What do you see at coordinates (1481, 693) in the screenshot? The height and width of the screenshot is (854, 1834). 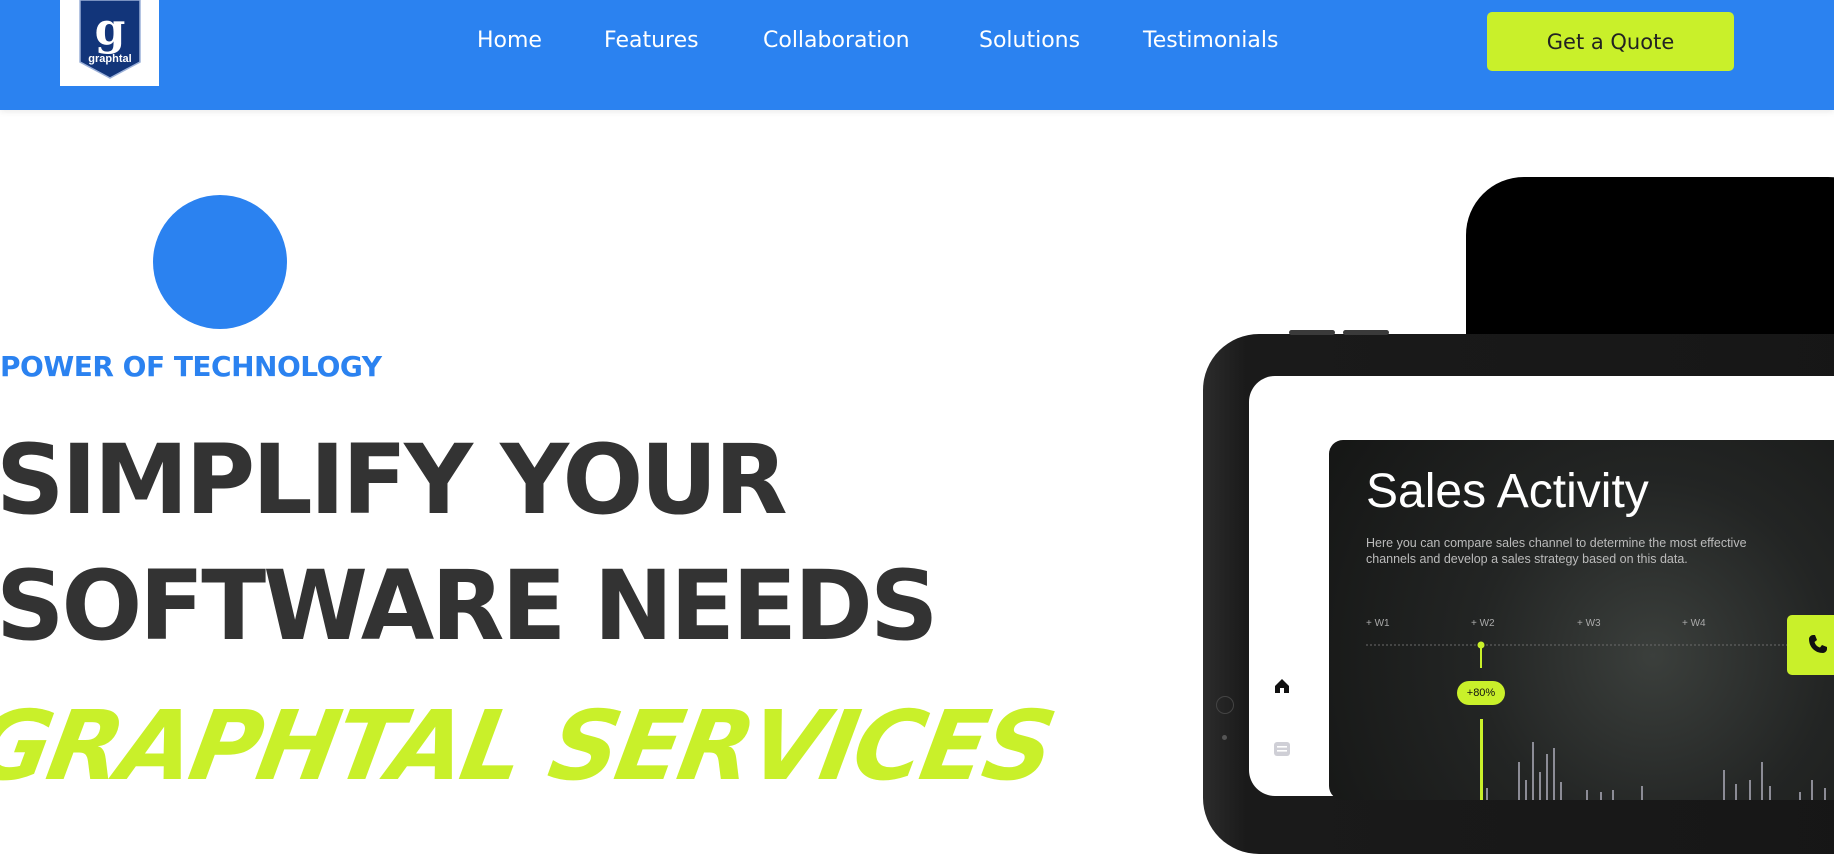 I see `growth-badge: +80%` at bounding box center [1481, 693].